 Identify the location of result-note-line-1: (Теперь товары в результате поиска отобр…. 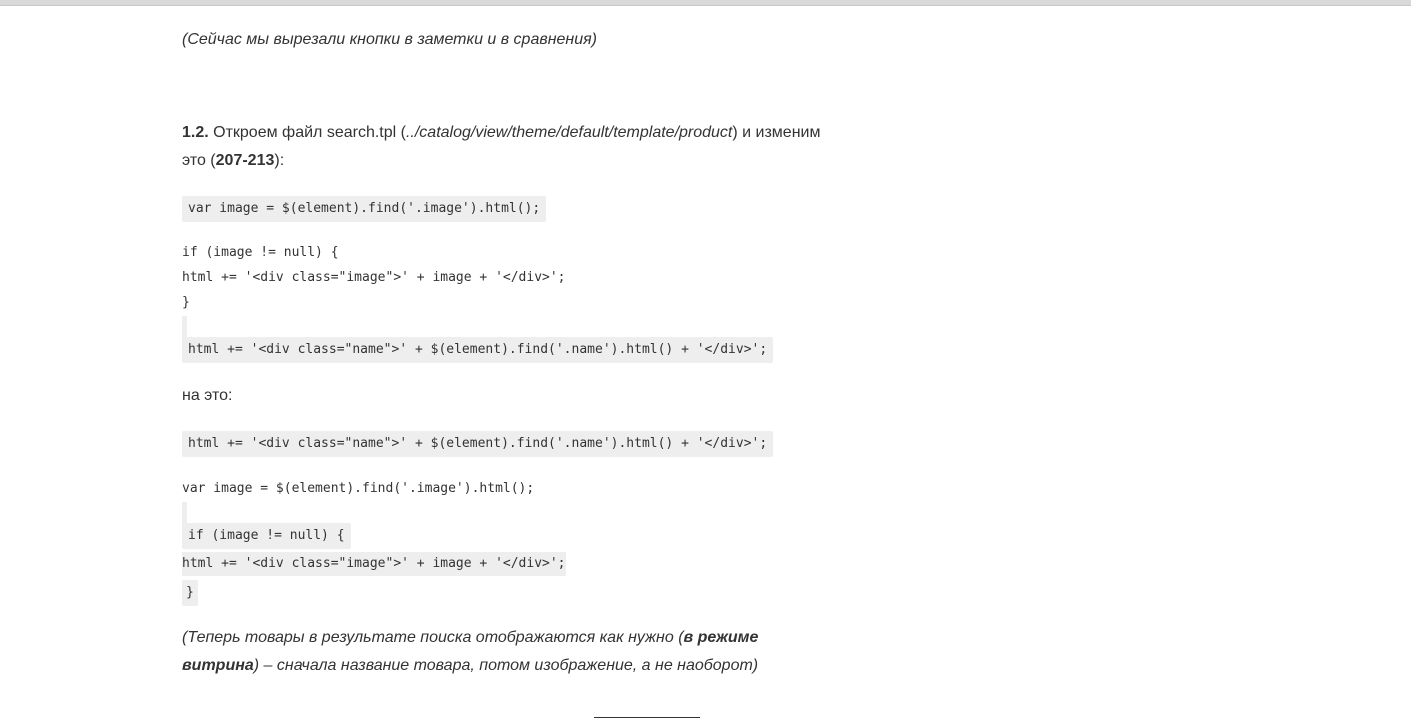
(470, 638).